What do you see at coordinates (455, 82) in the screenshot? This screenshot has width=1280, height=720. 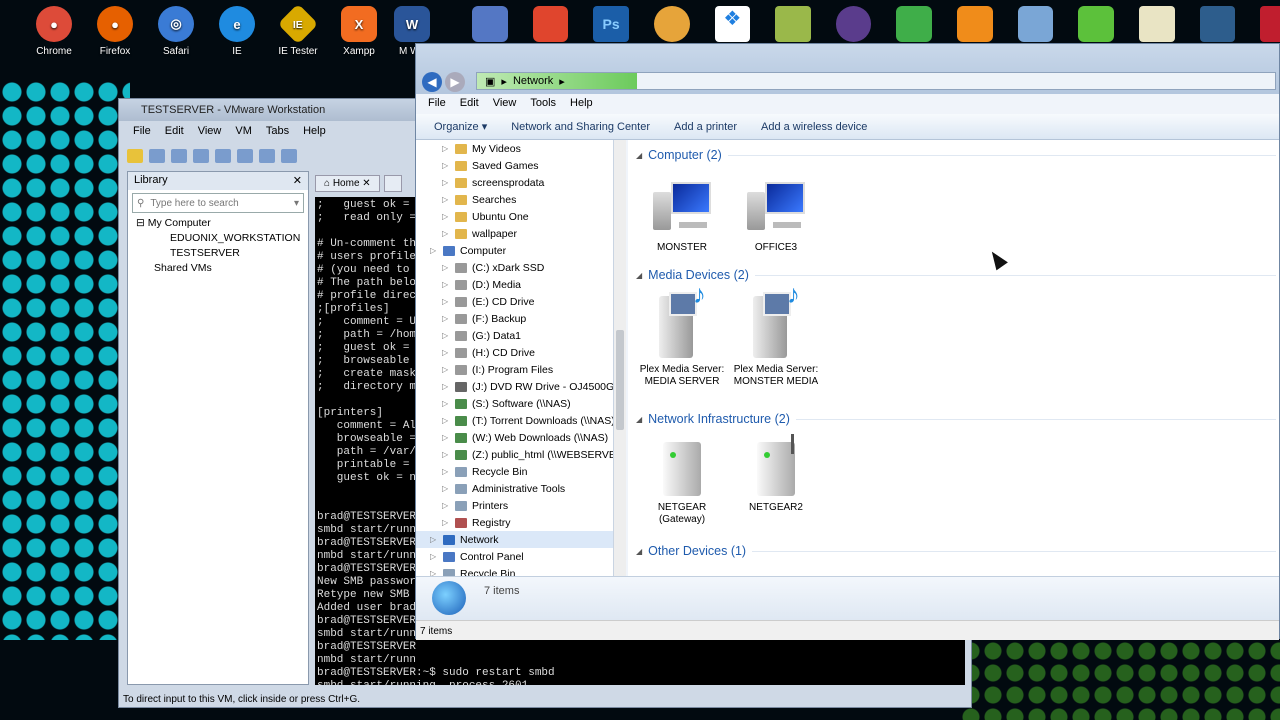 I see `forward-button: ▶` at bounding box center [455, 82].